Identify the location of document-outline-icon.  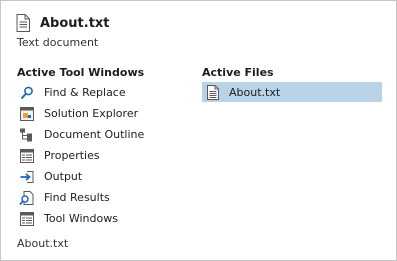
(27, 135).